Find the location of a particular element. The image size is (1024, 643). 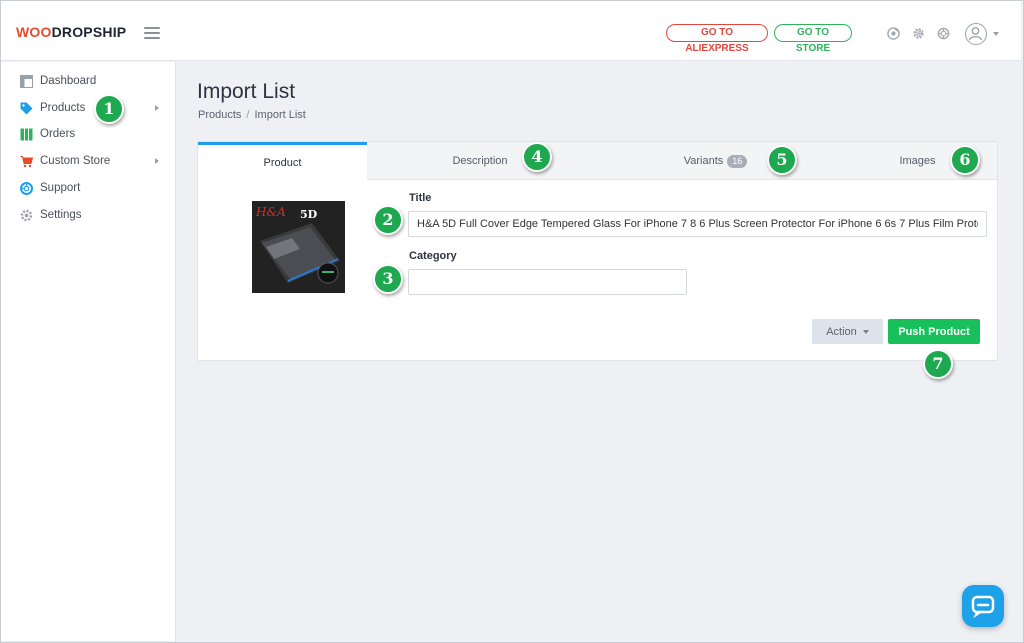

tab-label: Description is located at coordinates (480, 161).